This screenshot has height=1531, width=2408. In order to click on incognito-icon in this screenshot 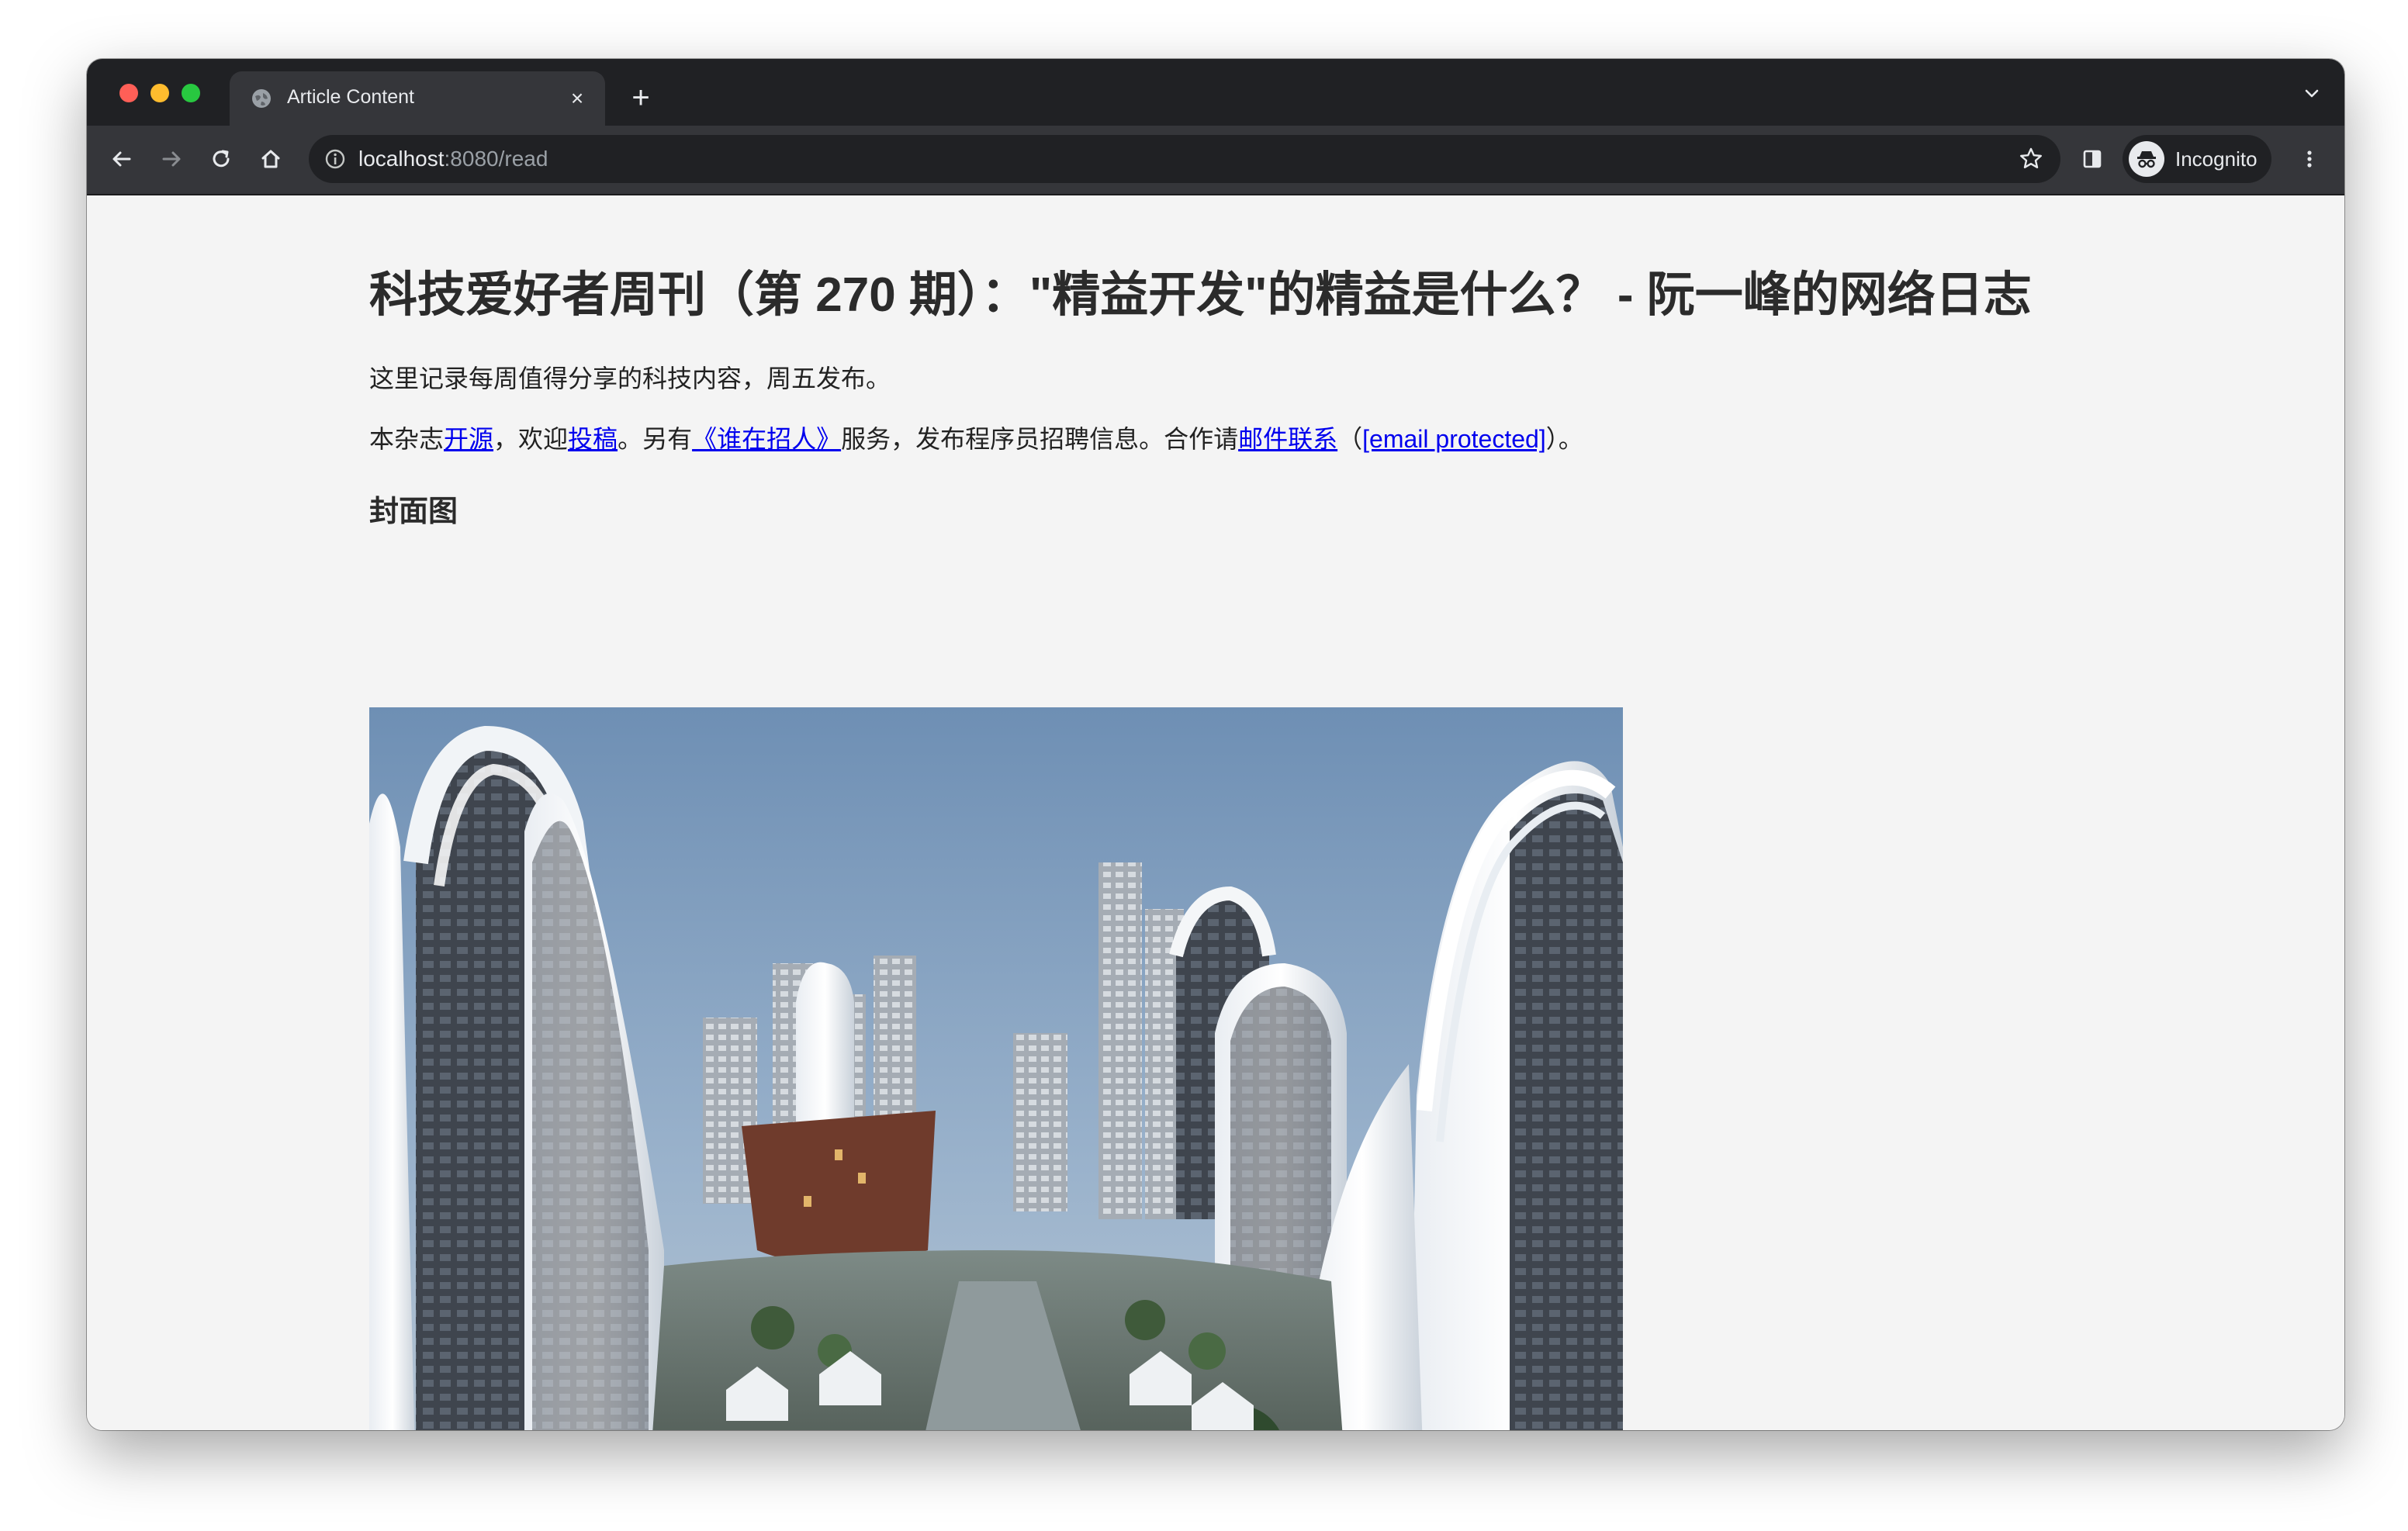, I will do `click(2146, 159)`.